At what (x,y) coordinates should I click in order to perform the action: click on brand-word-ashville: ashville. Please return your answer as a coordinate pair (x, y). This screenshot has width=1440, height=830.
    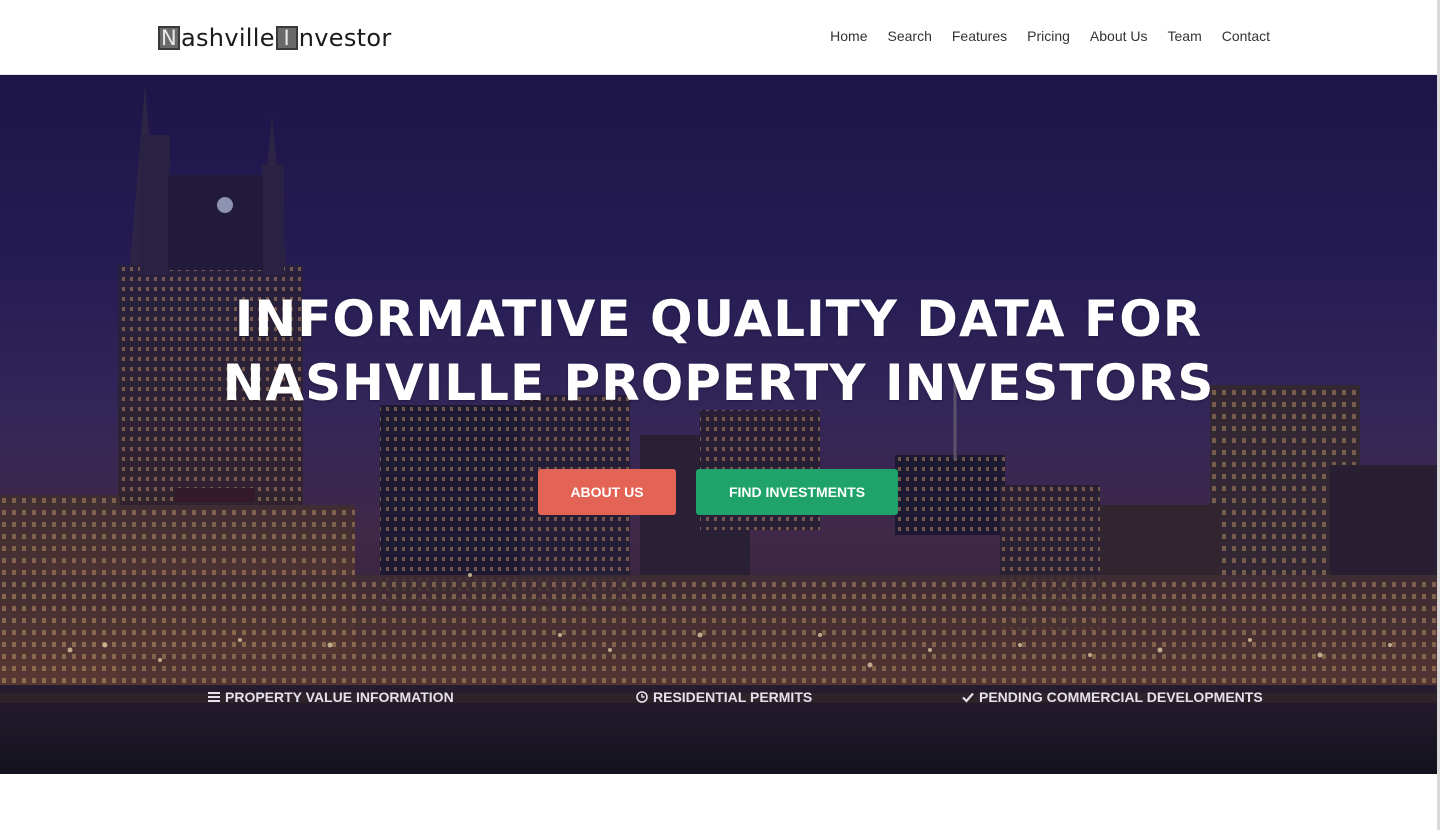
    Looking at the image, I should click on (228, 38).